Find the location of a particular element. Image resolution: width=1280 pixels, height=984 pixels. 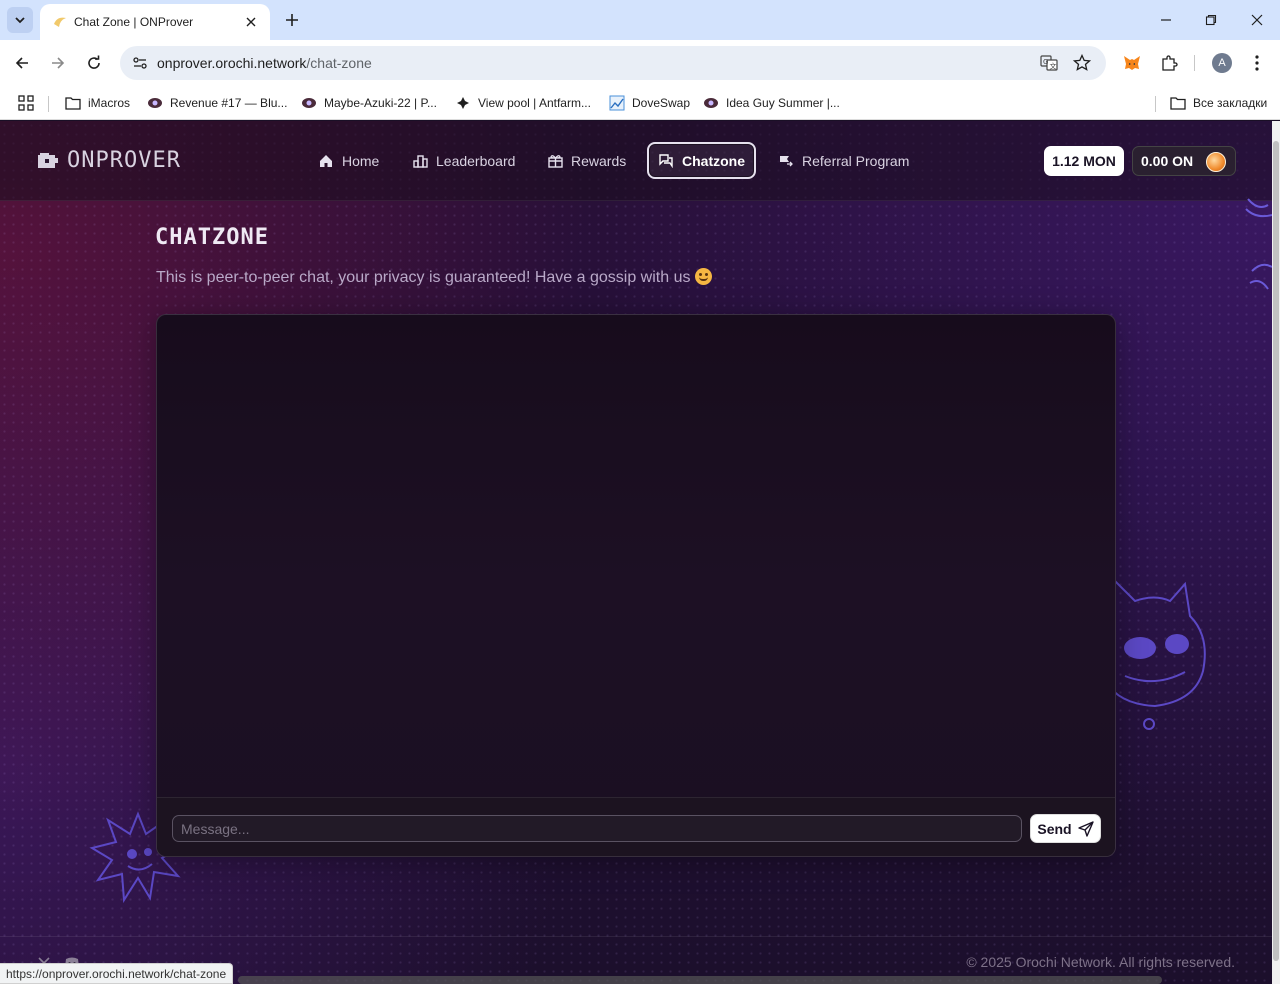

bookmark-imacros: iMacros is located at coordinates (97, 103).